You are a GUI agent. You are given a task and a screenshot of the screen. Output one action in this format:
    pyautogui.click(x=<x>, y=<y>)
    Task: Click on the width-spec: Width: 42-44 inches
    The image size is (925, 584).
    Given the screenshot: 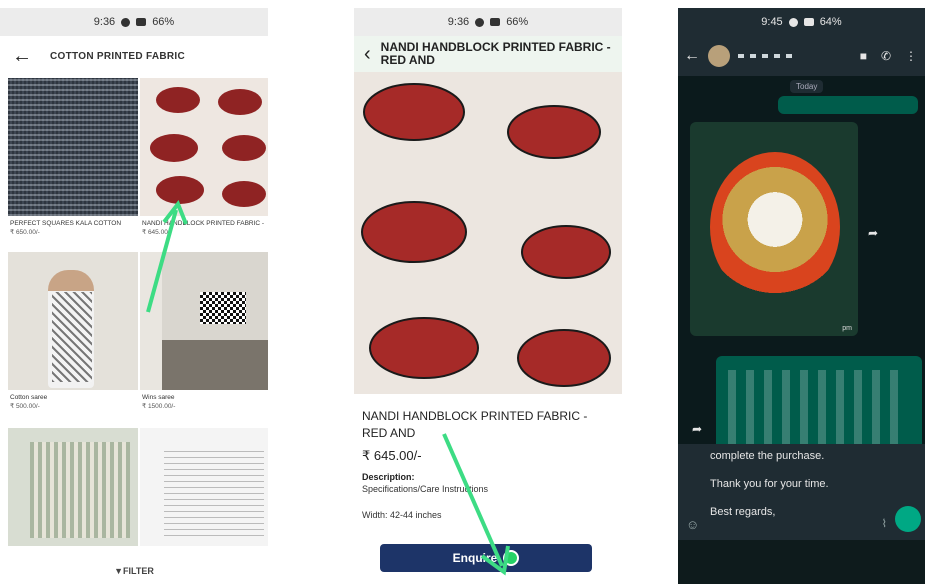 What is the action you would take?
    pyautogui.click(x=402, y=514)
    